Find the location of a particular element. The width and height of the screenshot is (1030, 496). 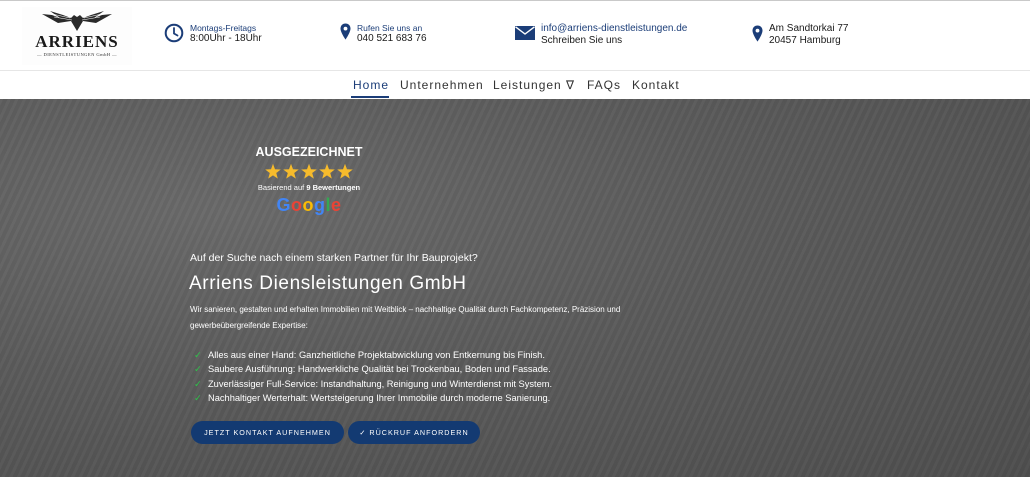

hours-value: 8:00Uhr - 18Uhr is located at coordinates (226, 38).